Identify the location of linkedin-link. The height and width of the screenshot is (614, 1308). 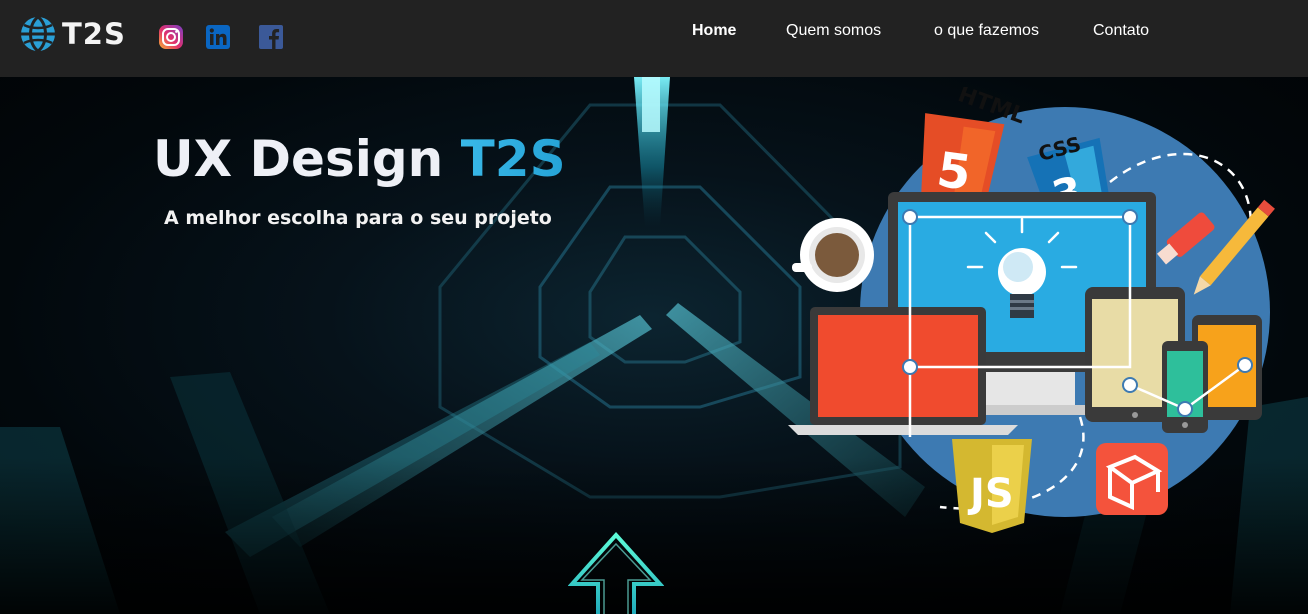
(218, 37).